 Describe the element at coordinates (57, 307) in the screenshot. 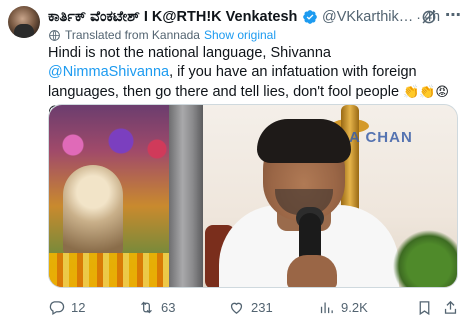

I see `reply-icon` at that location.